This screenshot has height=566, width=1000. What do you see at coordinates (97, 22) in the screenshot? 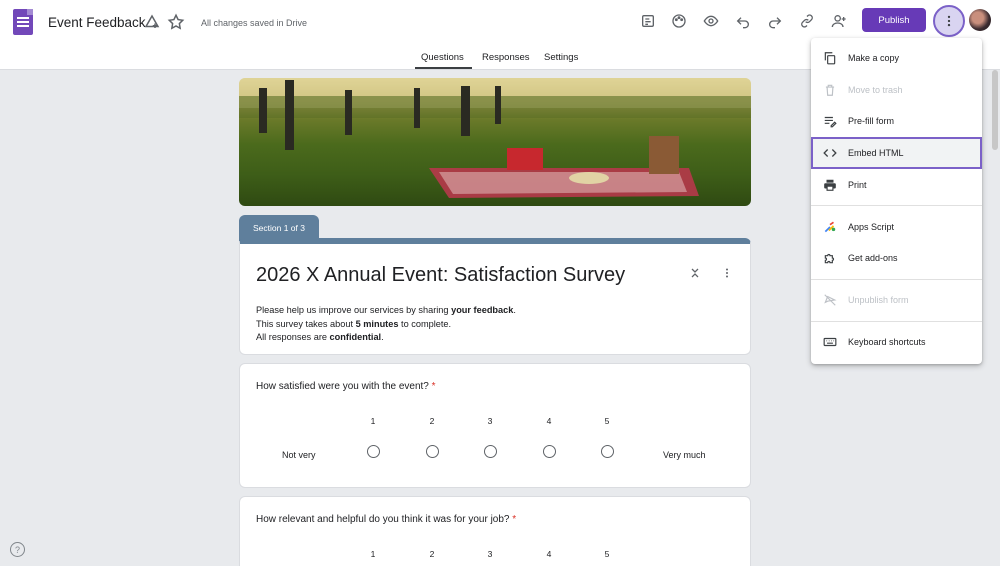
I see `document-title: Event Feedback` at bounding box center [97, 22].